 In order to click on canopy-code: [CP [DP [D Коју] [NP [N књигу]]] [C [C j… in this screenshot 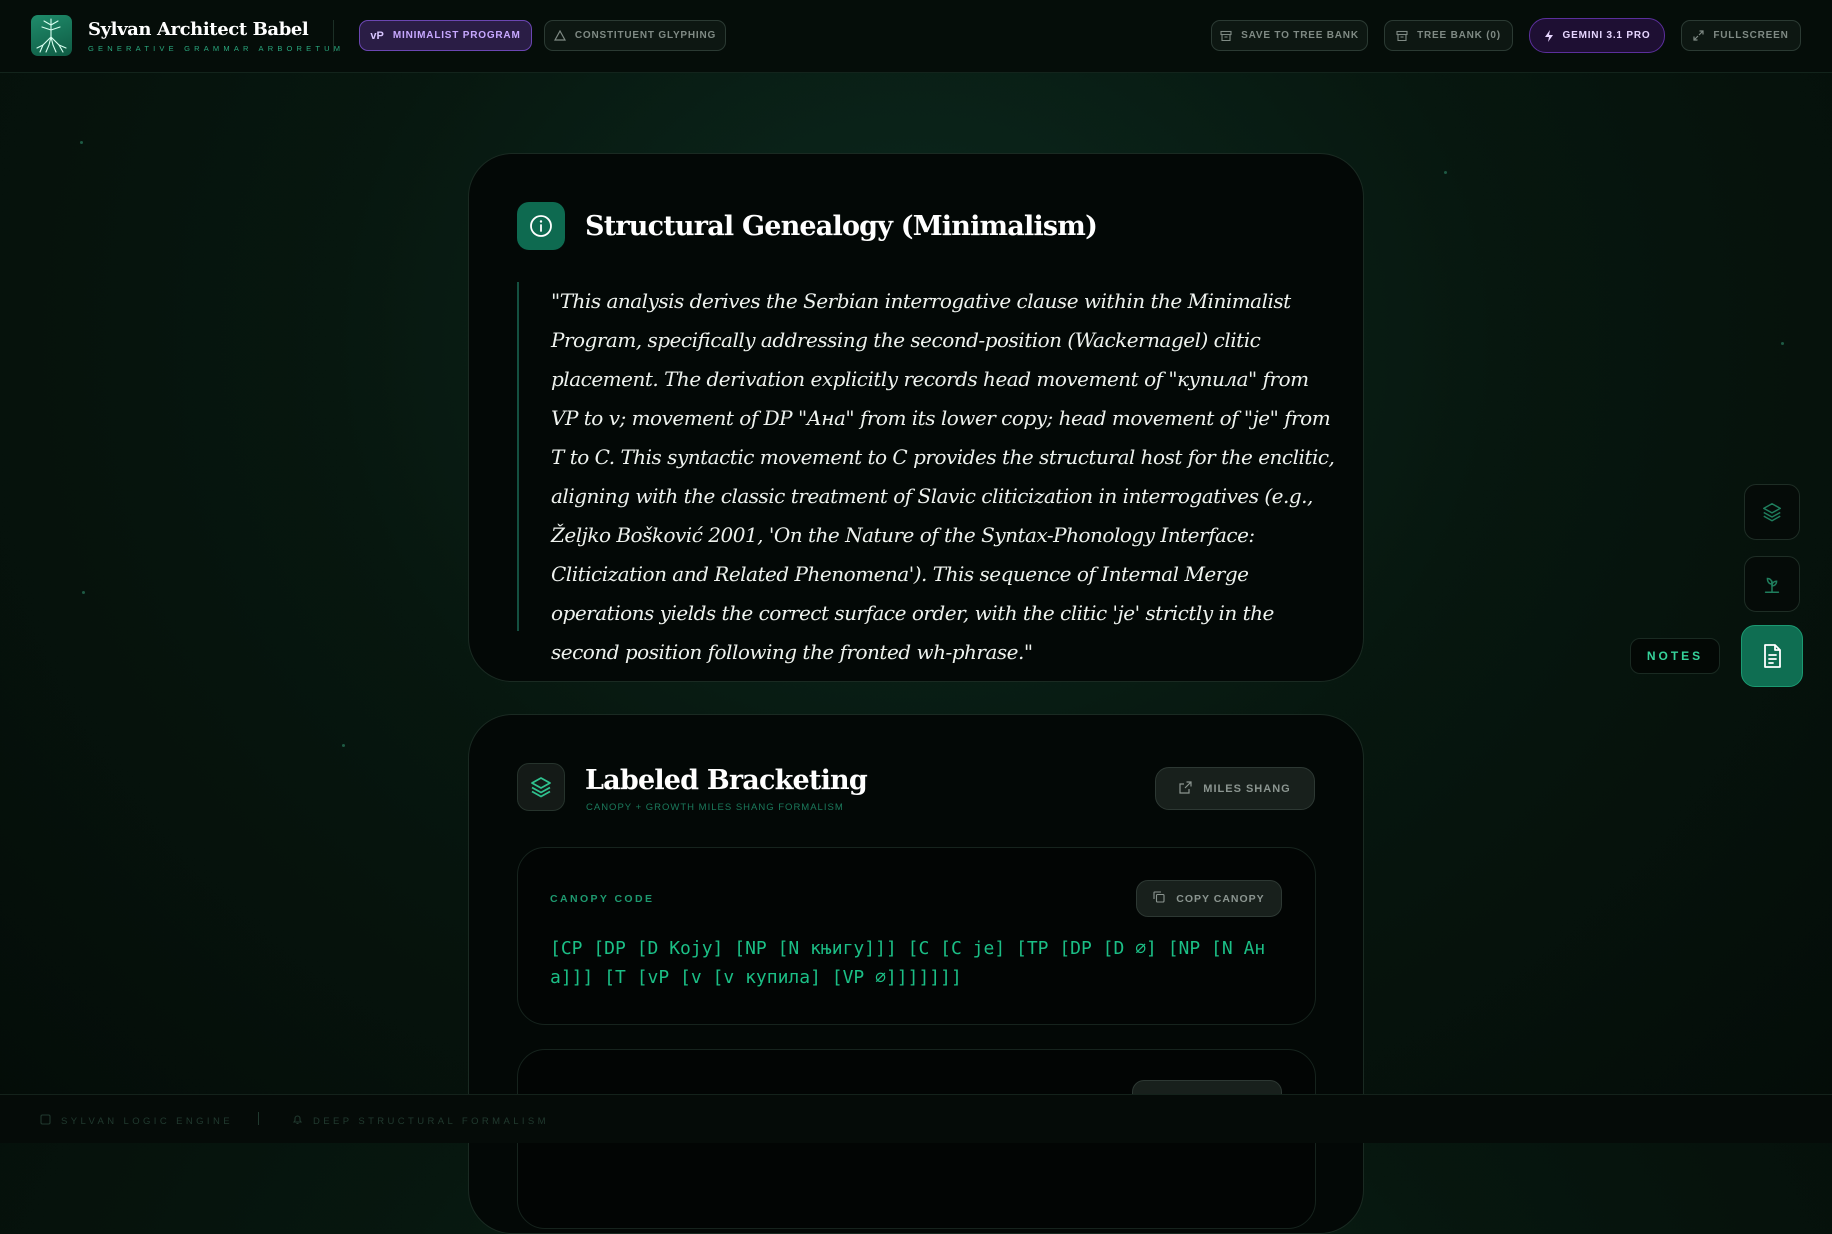, I will do `click(908, 963)`.